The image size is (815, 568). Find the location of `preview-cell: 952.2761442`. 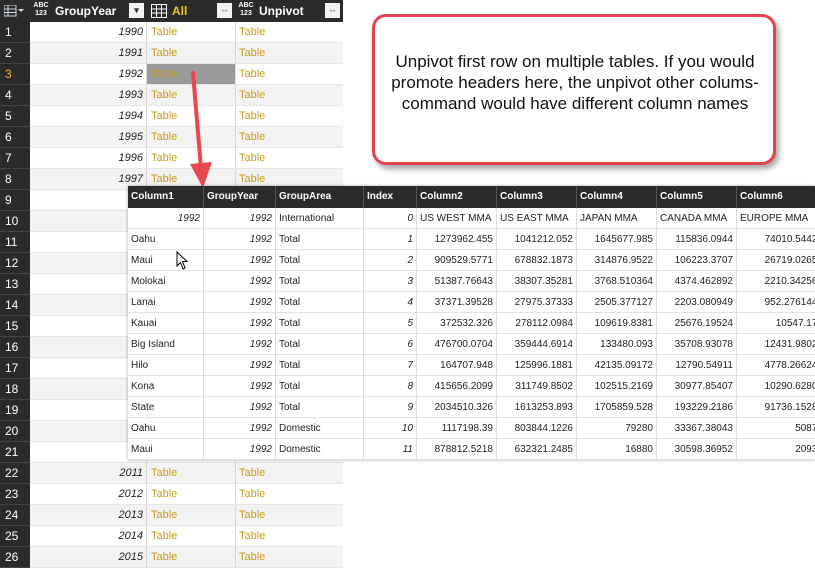

preview-cell: 952.2761442 is located at coordinates (776, 302).